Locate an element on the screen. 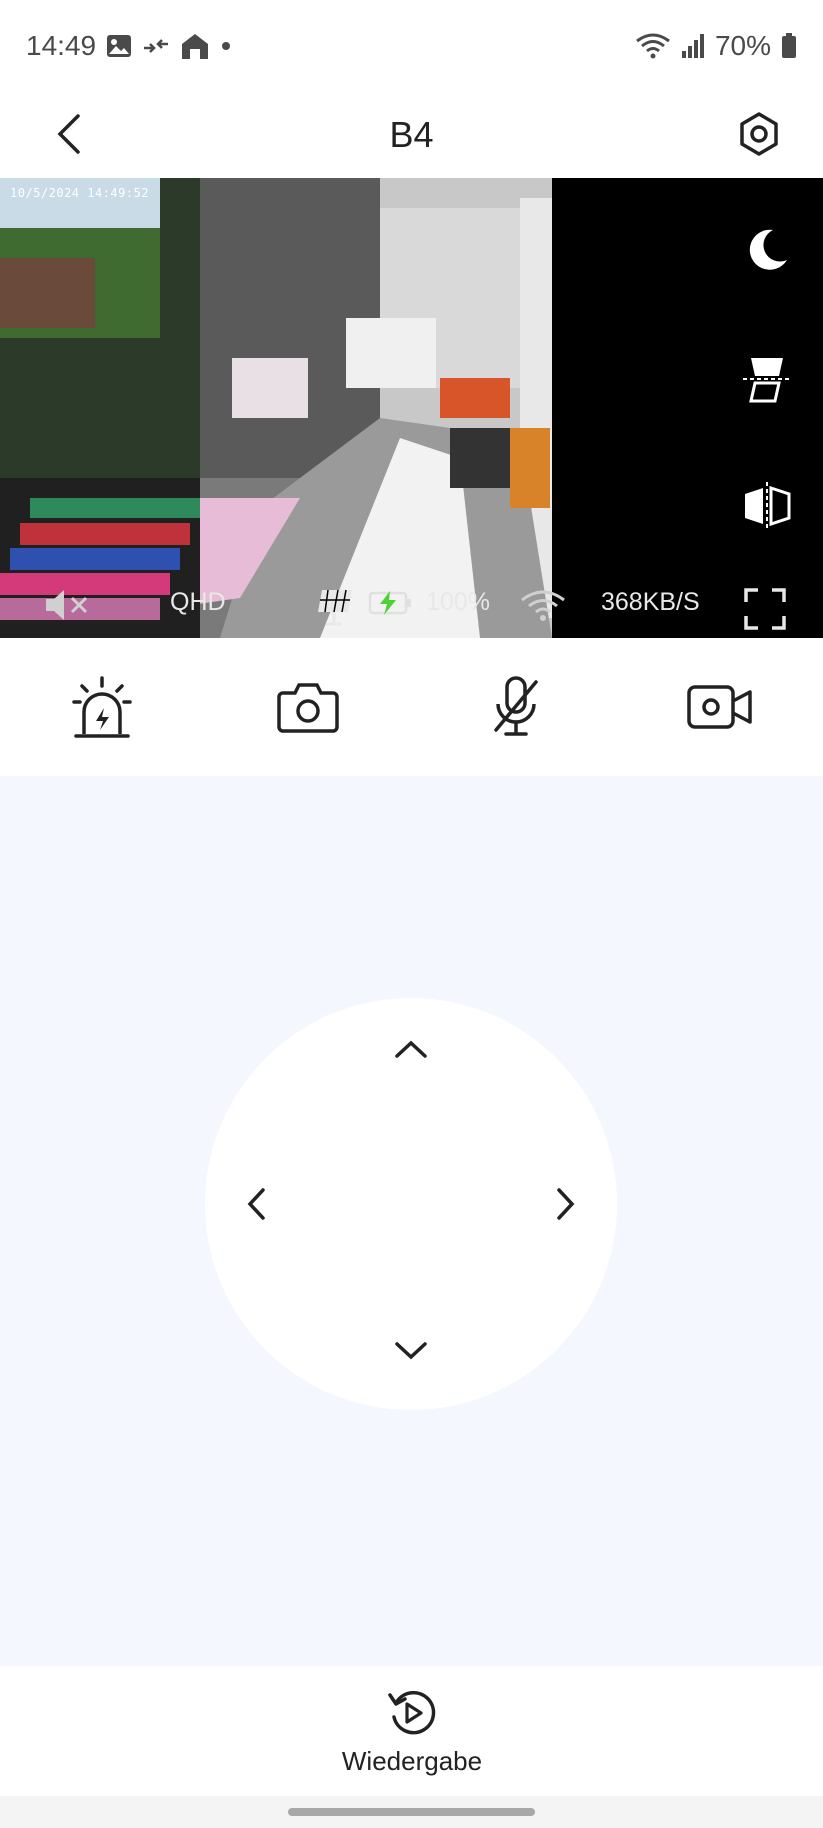 Image resolution: width=823 pixels, height=1828 pixels. status-bar-left: 14:49 is located at coordinates (129, 46).